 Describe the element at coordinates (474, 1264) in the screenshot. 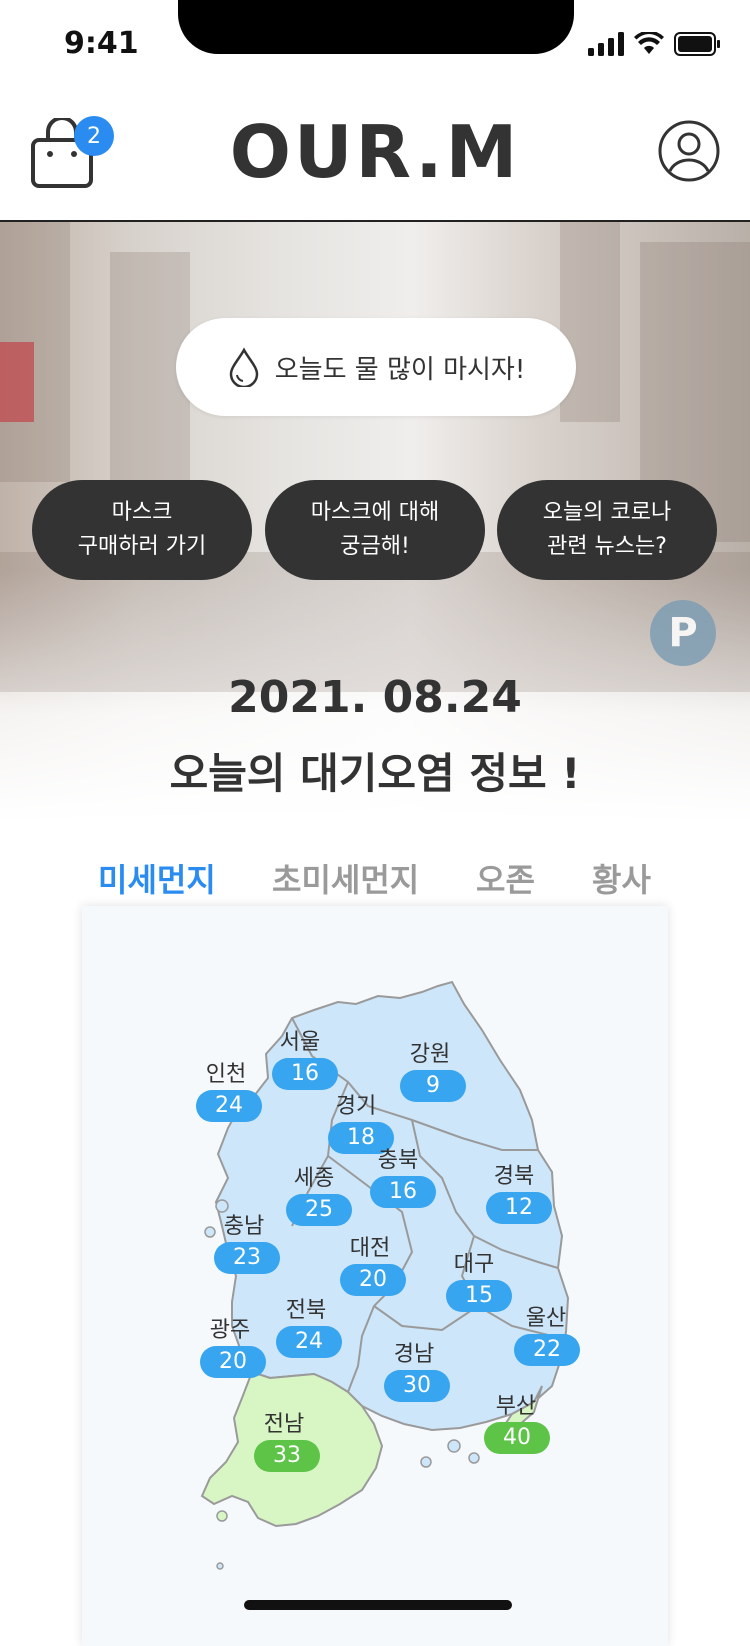

I see `region-name: 대구` at that location.